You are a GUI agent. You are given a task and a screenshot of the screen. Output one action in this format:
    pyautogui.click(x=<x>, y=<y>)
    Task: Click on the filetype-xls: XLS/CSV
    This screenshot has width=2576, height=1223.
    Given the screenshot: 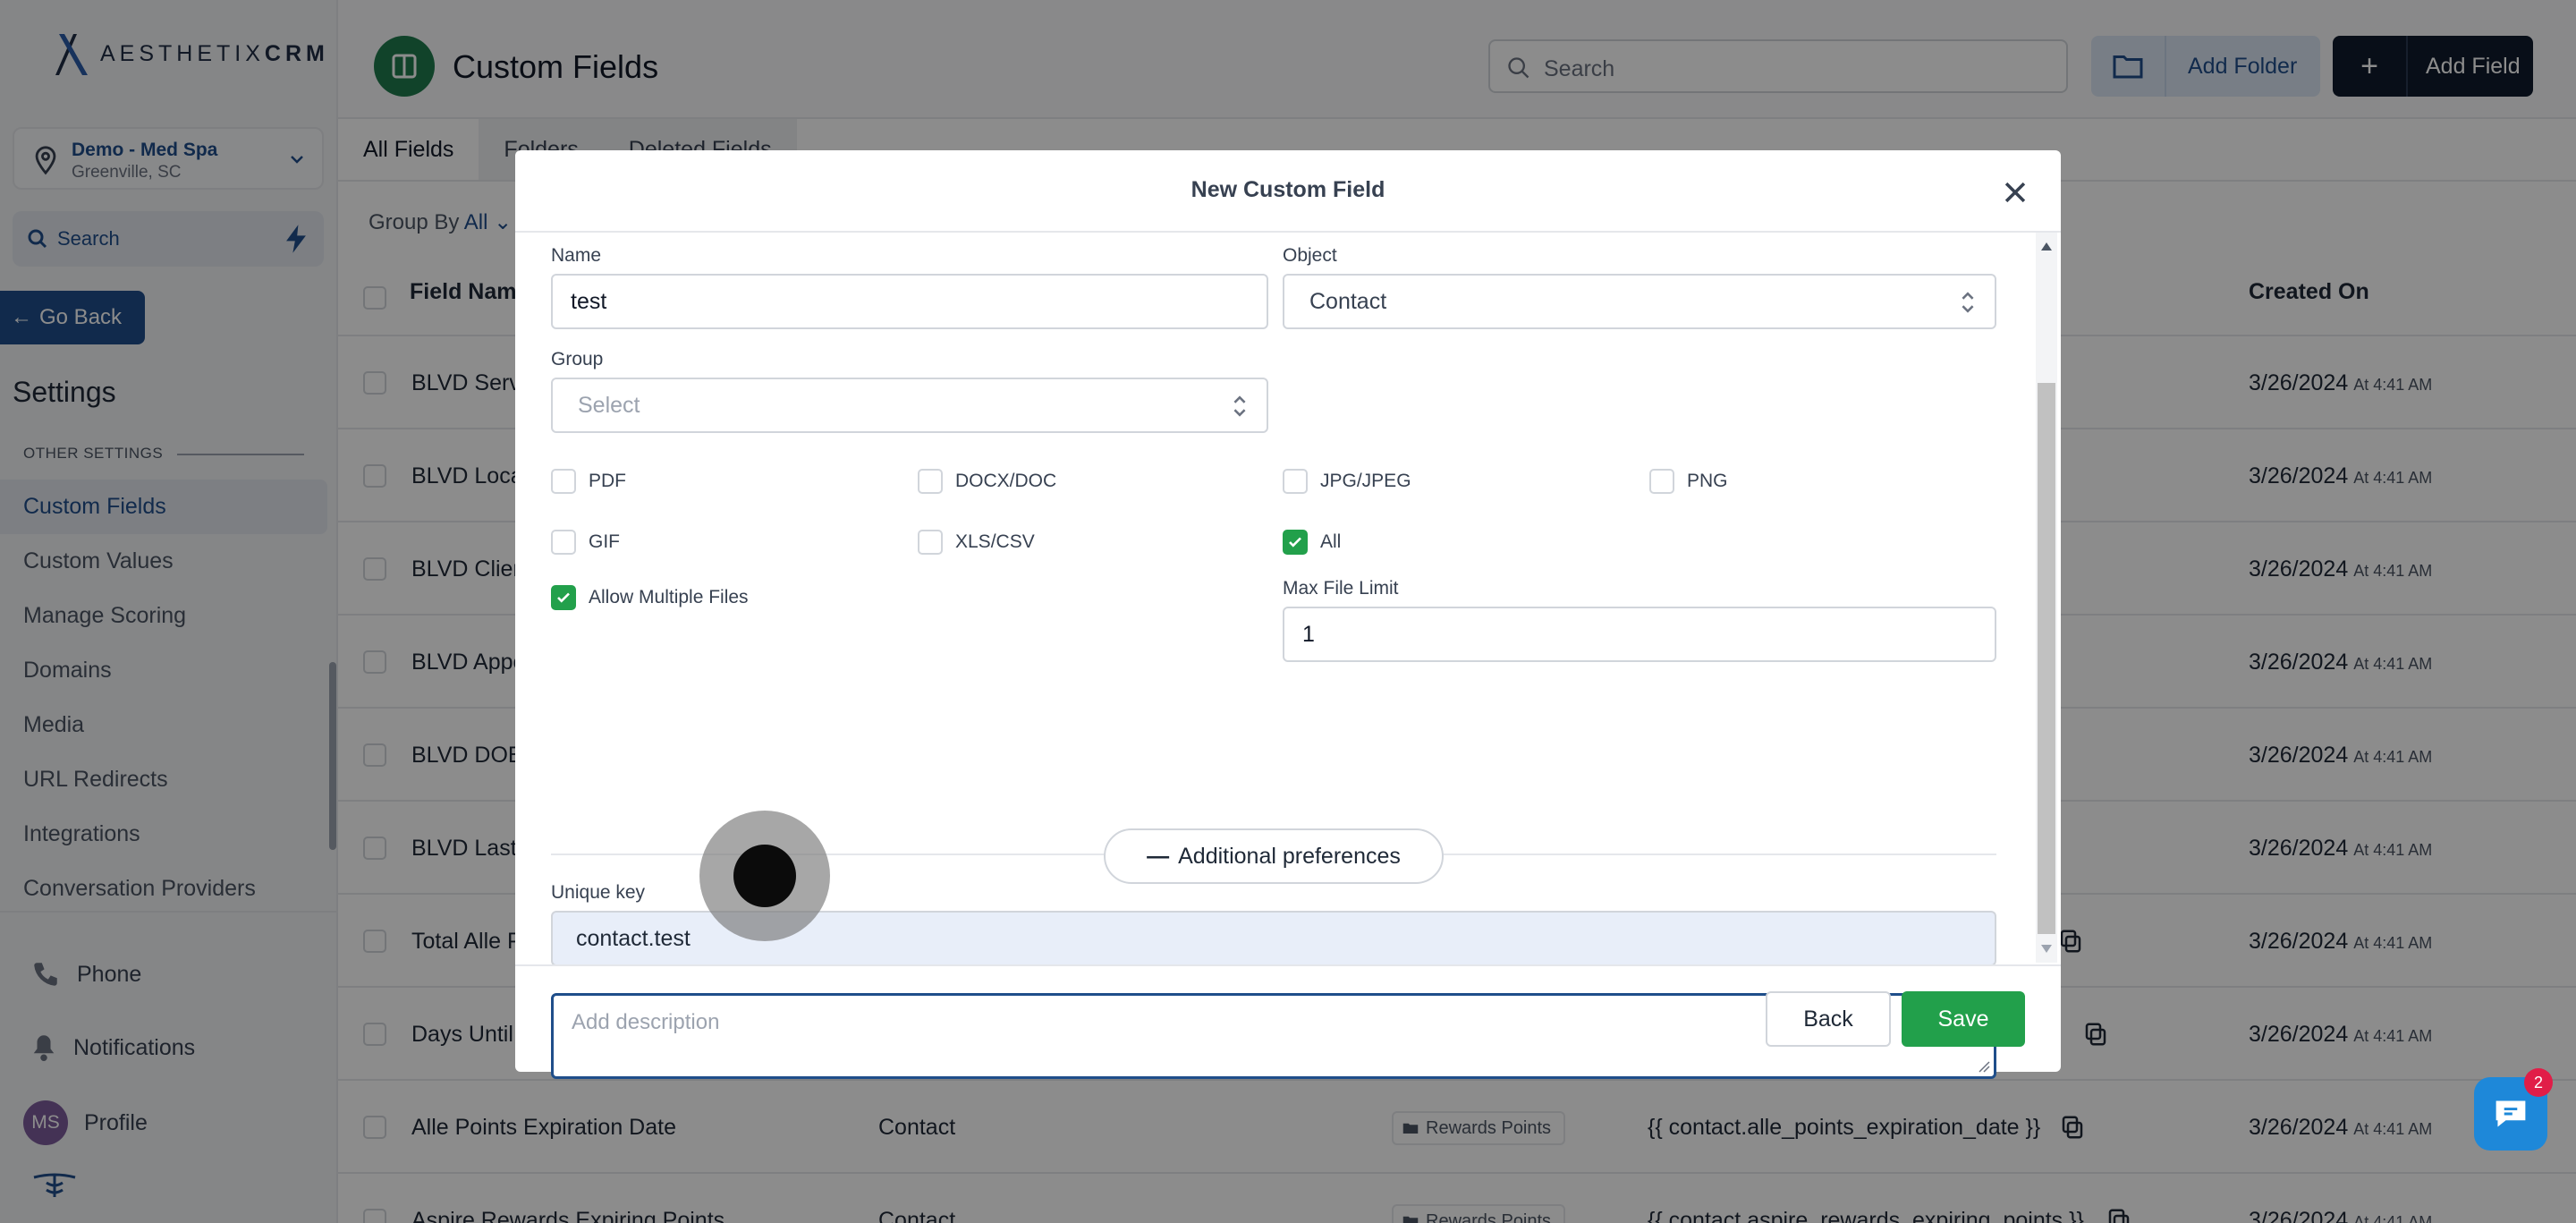 What is the action you would take?
    pyautogui.click(x=976, y=542)
    